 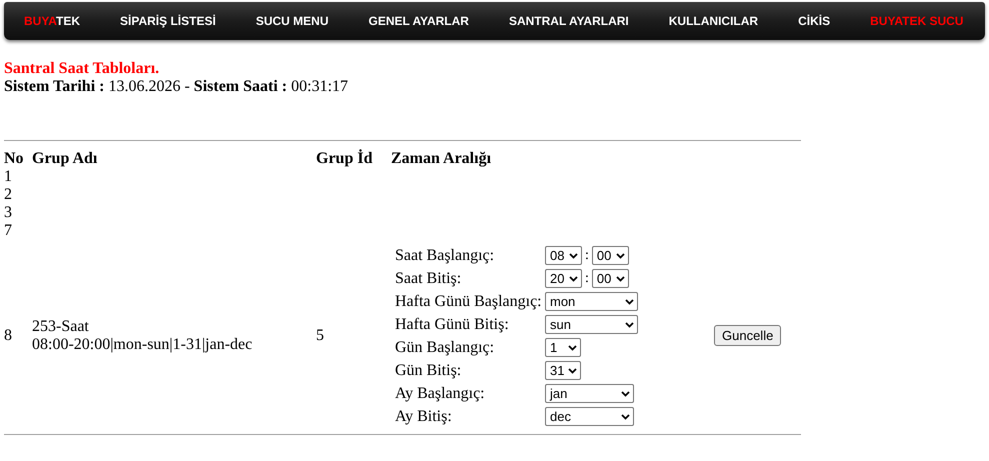 What do you see at coordinates (563, 278) in the screenshot?
I see `dropdown: 20` at bounding box center [563, 278].